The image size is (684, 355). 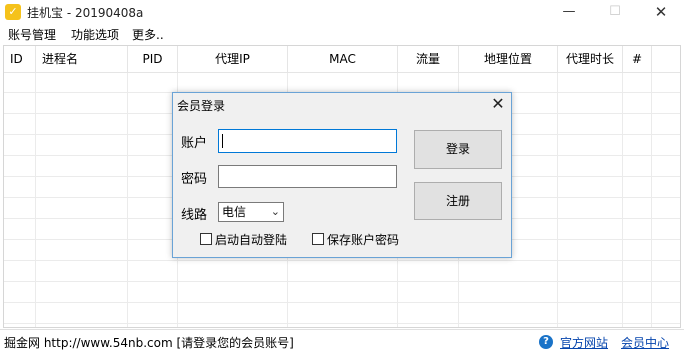 What do you see at coordinates (458, 149) in the screenshot?
I see `login-button: 登录` at bounding box center [458, 149].